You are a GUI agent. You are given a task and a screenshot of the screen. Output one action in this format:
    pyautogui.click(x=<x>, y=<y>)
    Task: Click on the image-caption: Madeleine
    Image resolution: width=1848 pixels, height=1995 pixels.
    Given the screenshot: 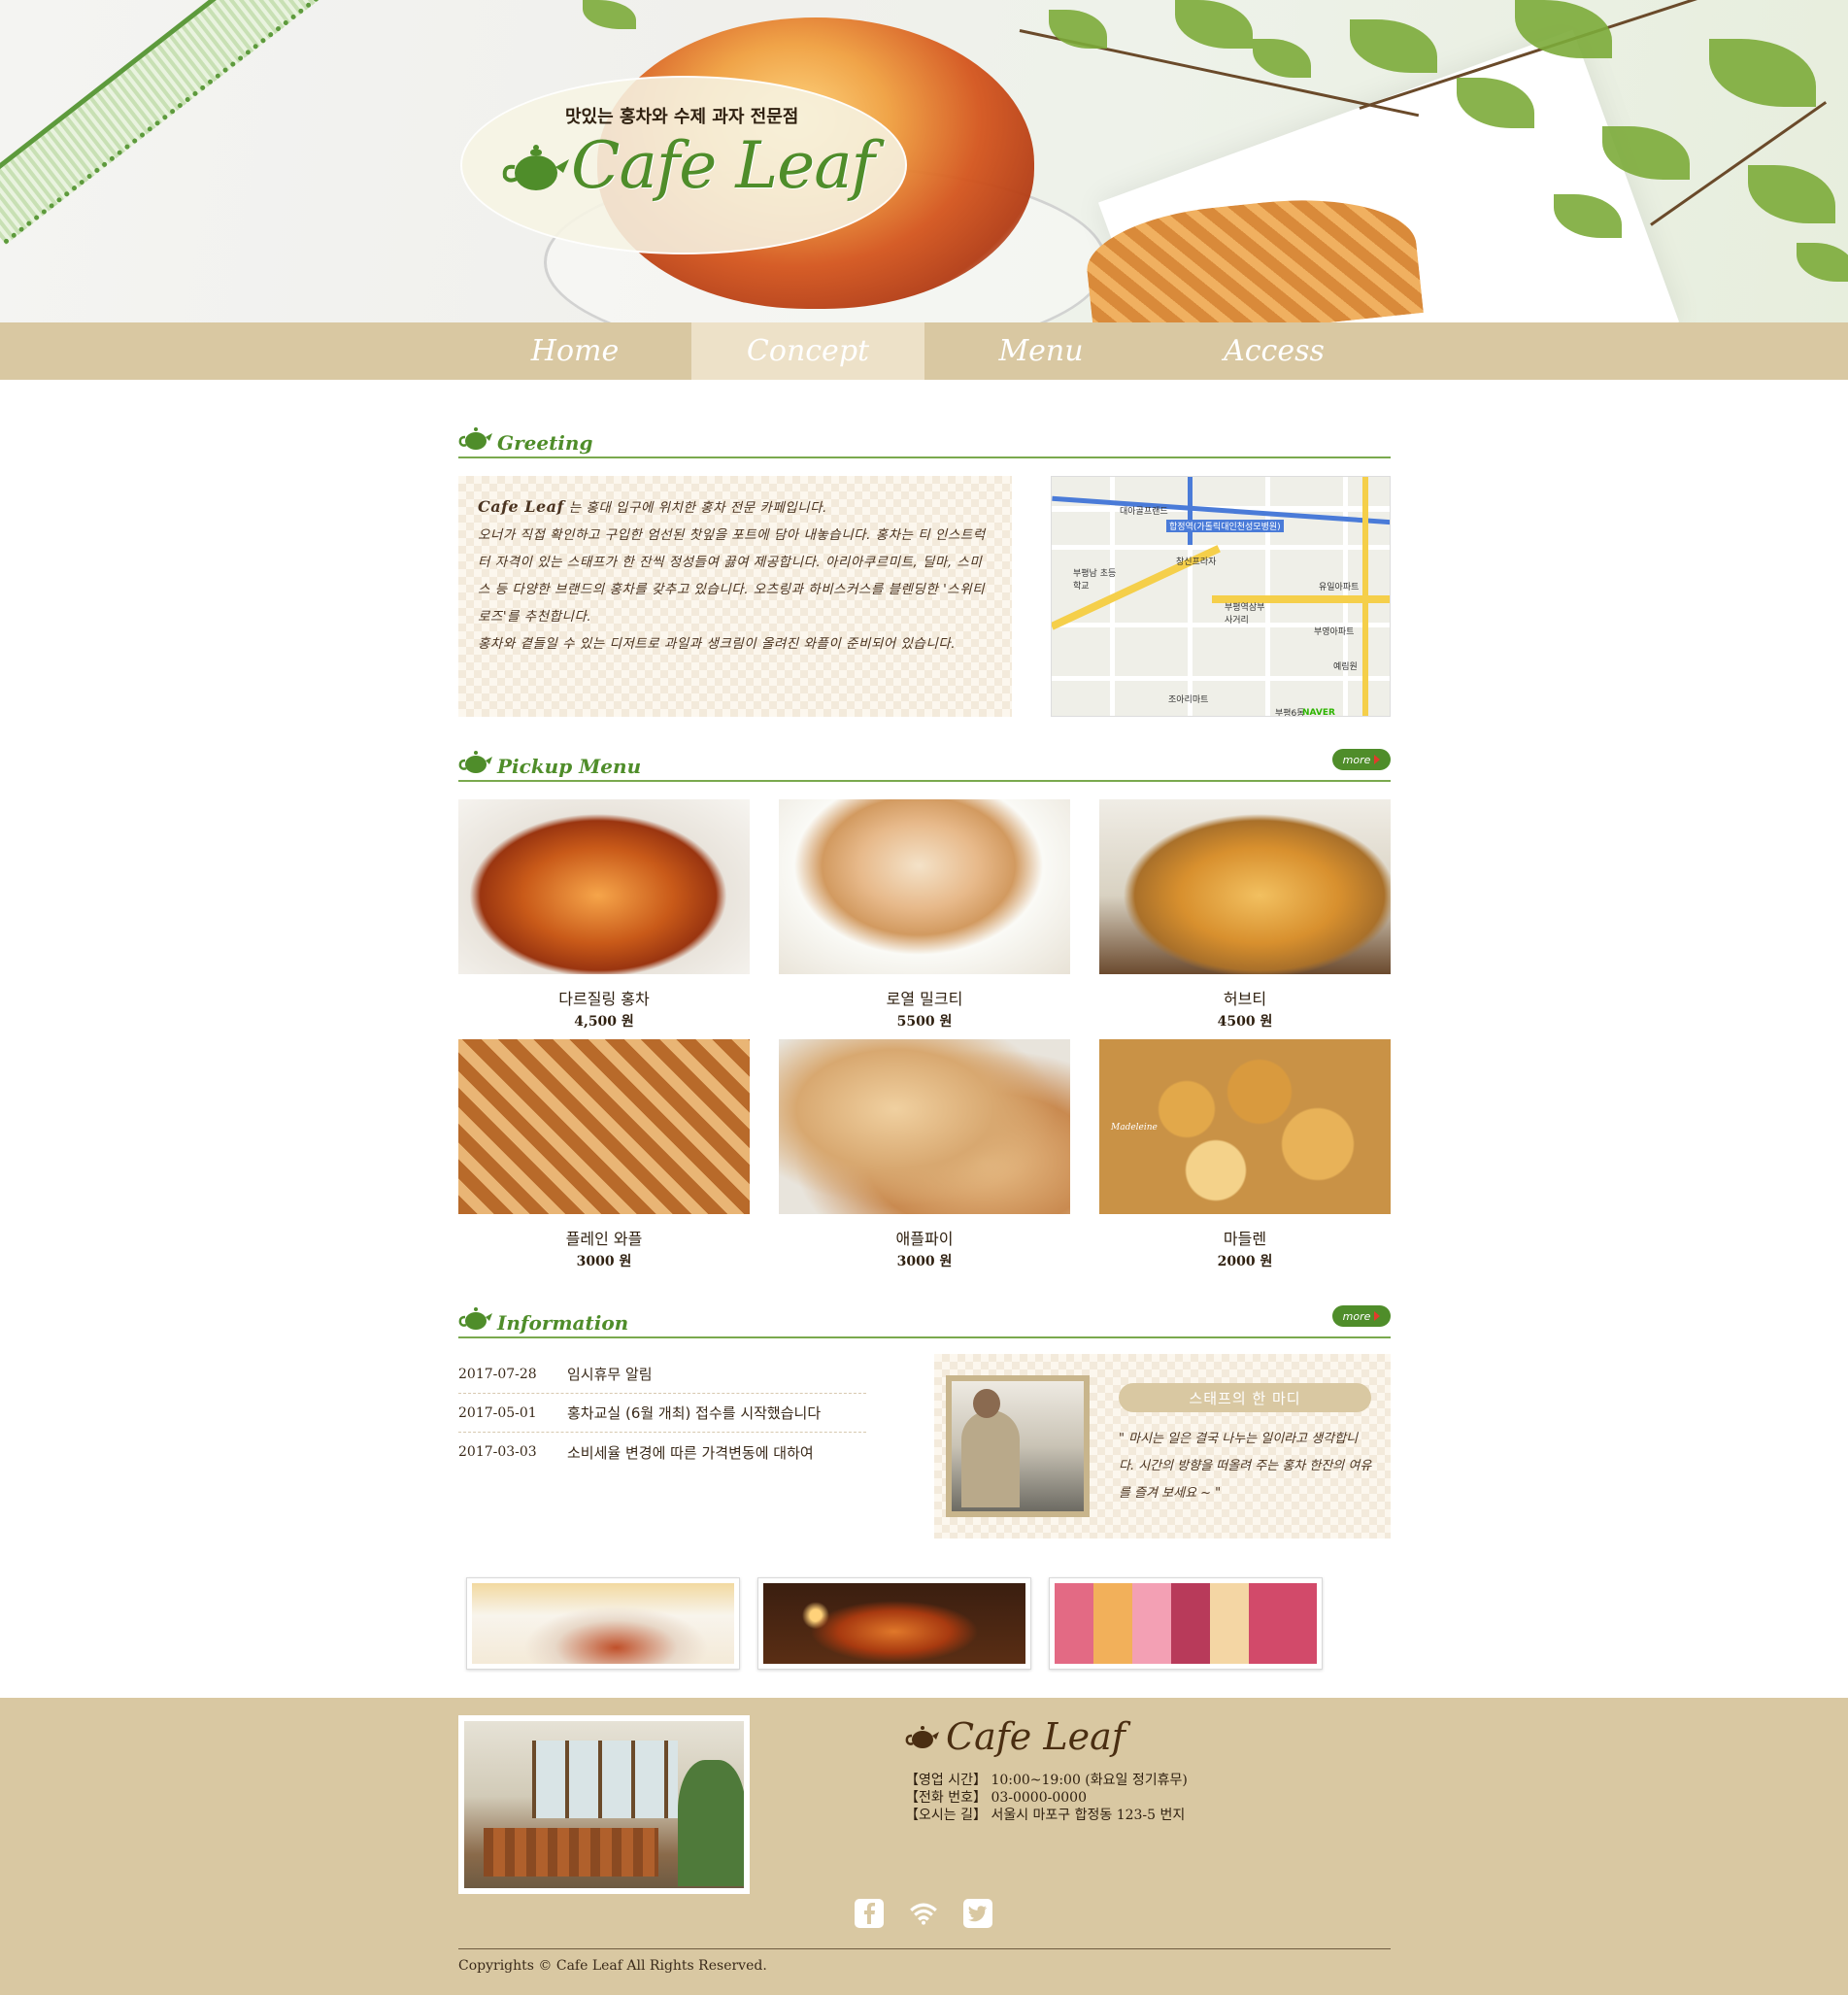 What is the action you would take?
    pyautogui.click(x=1134, y=1128)
    